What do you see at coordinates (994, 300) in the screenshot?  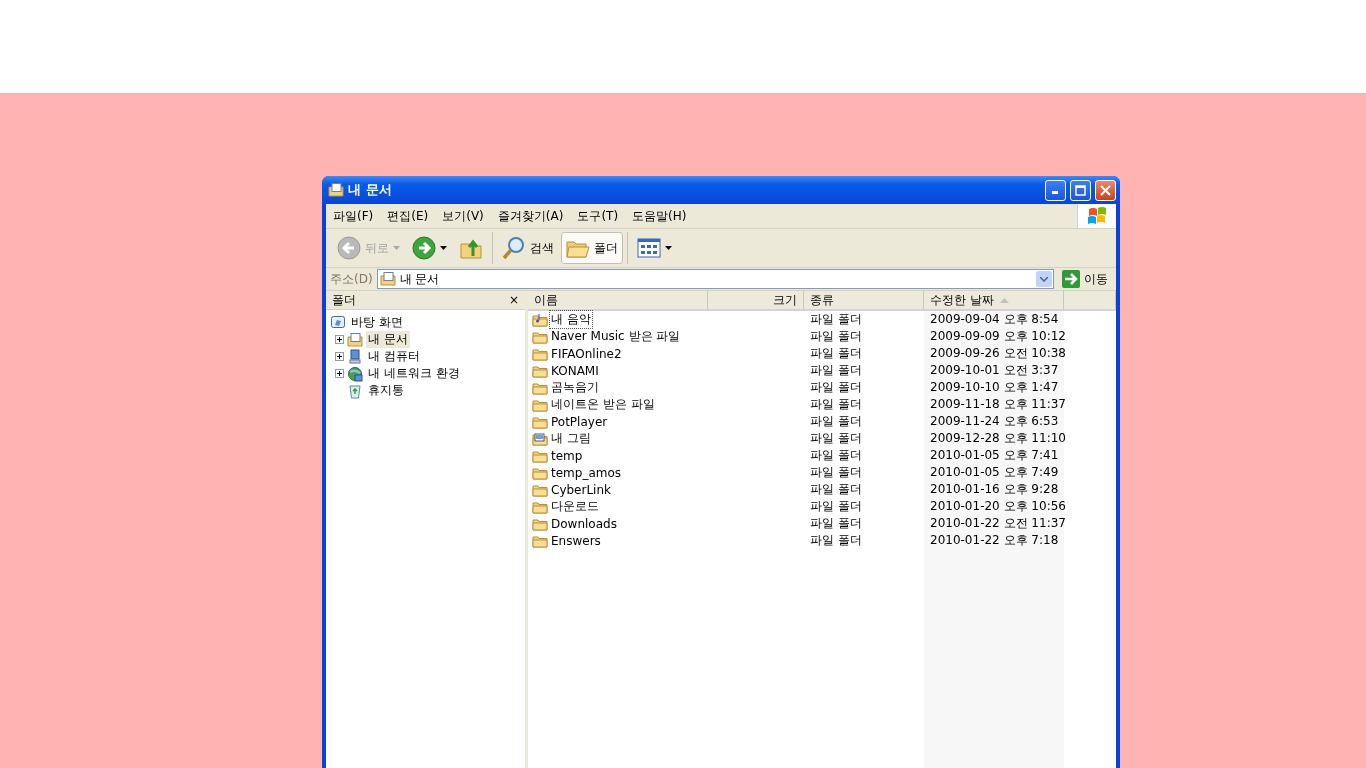 I see `column-header: 수정한 날짜` at bounding box center [994, 300].